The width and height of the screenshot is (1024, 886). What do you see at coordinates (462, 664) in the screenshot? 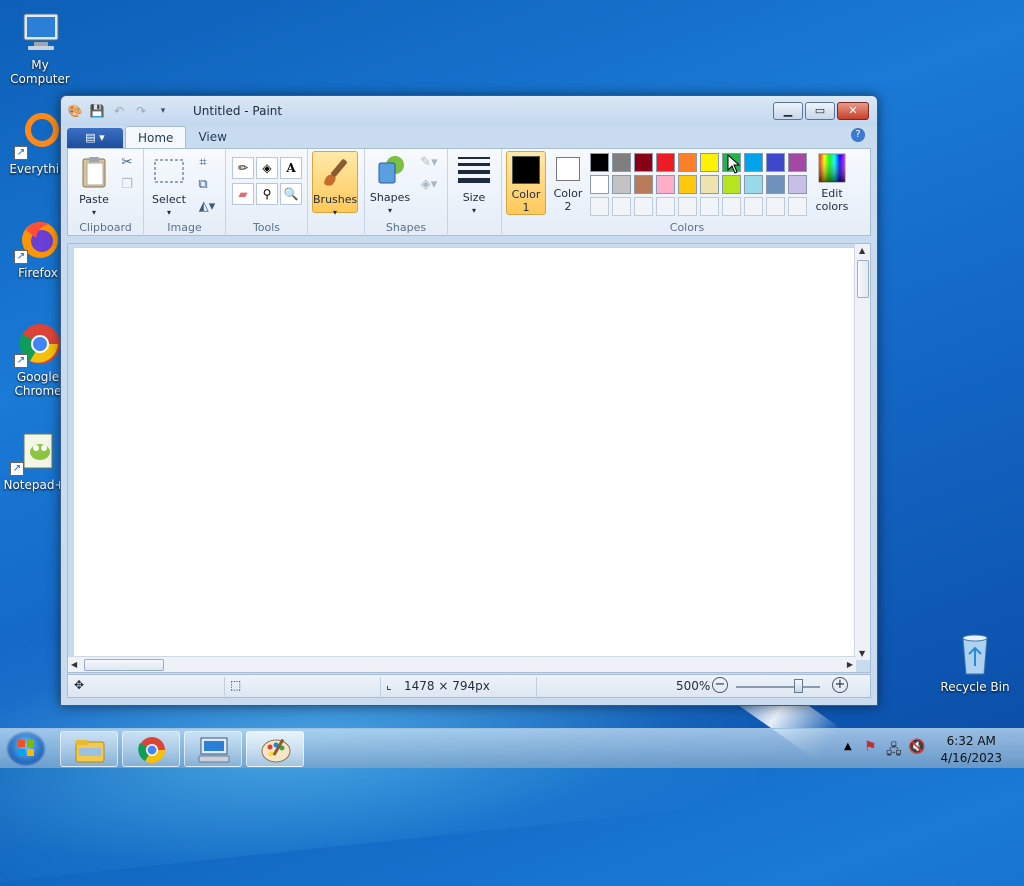
I see `horizontal-scrollbar: ◀ ▶` at bounding box center [462, 664].